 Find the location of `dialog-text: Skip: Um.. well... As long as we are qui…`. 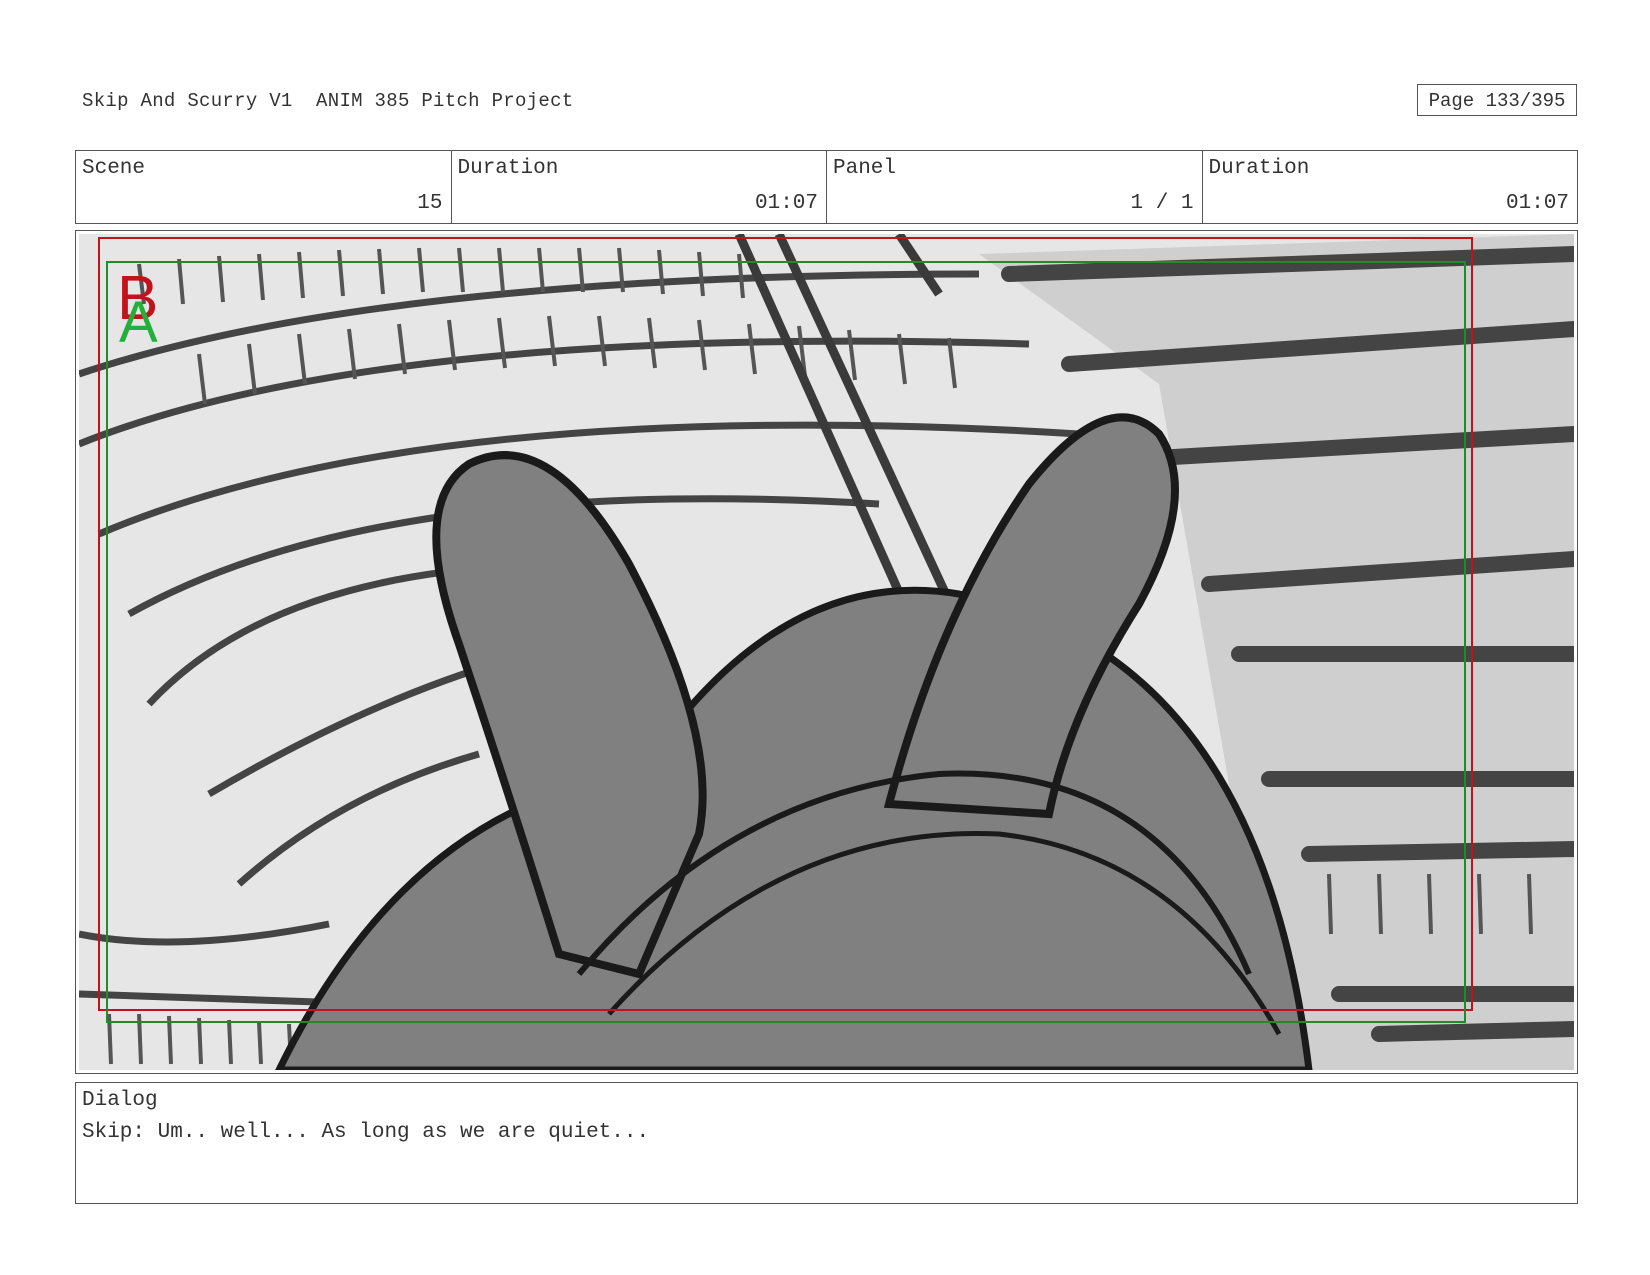

dialog-text: Skip: Um.. well... As long as we are qui… is located at coordinates (366, 1132).